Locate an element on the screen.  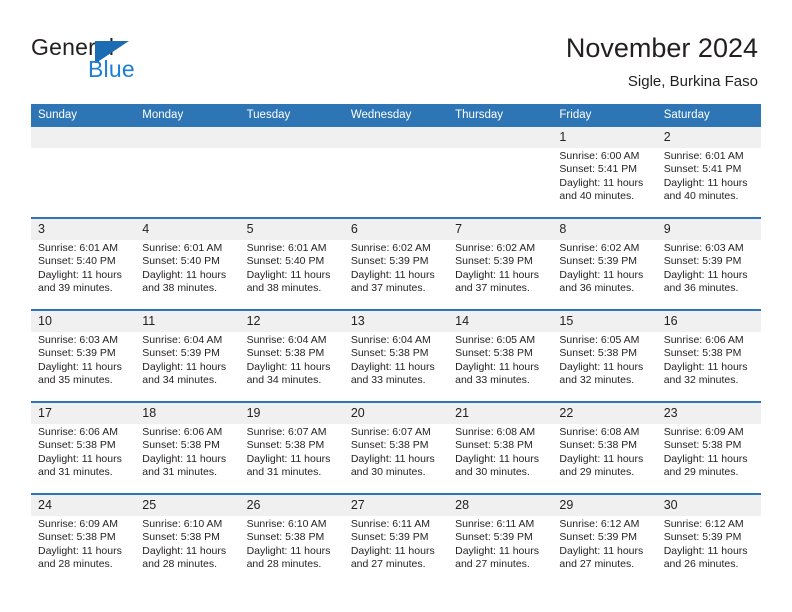
sunrise-text: Sunrise: 6:07 AM is located at coordinates (286, 432).